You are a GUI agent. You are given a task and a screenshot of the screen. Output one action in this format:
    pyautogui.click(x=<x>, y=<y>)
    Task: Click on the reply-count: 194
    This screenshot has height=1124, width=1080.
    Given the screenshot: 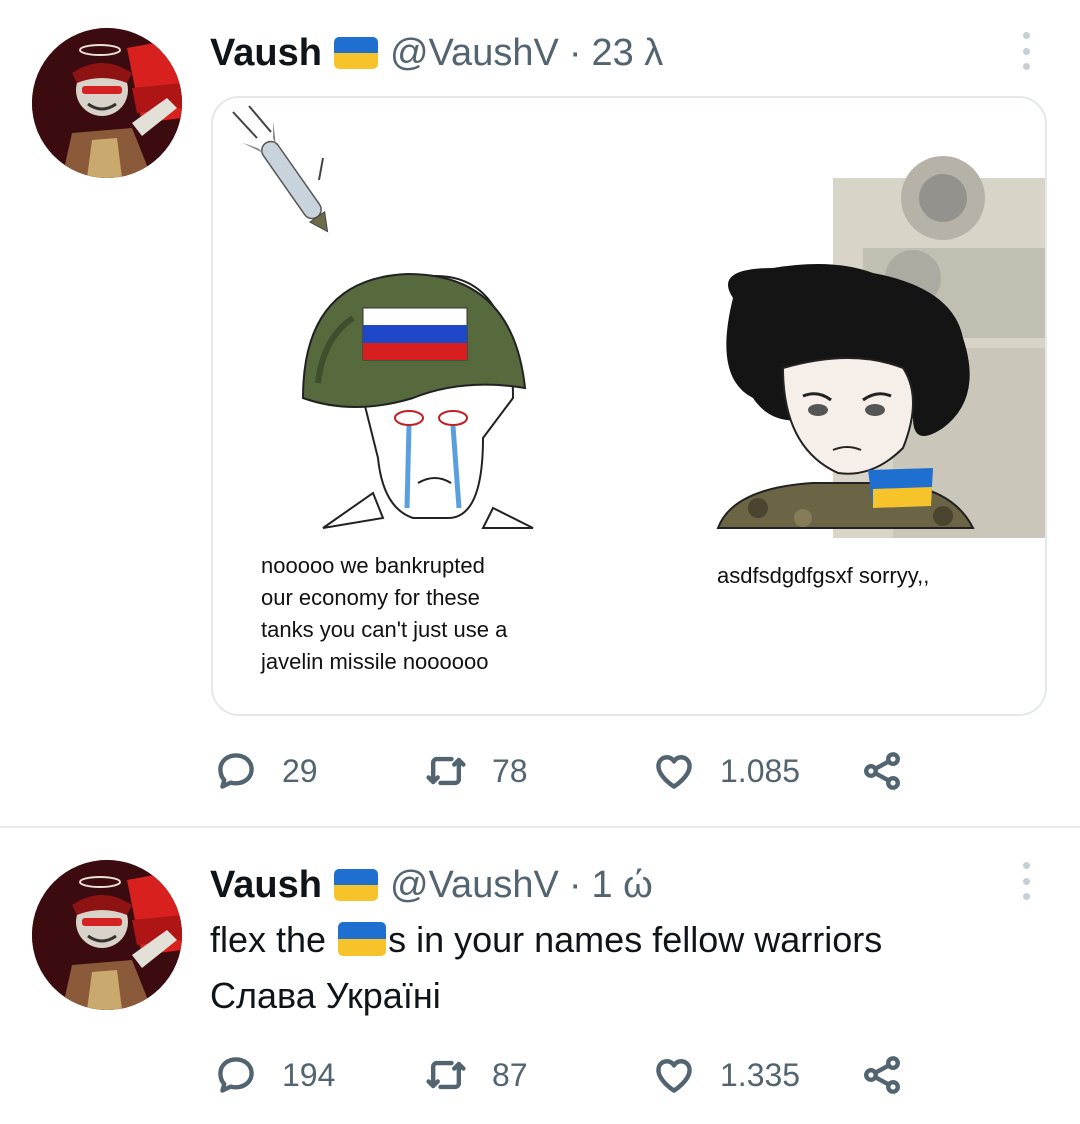 What is the action you would take?
    pyautogui.click(x=309, y=1074)
    